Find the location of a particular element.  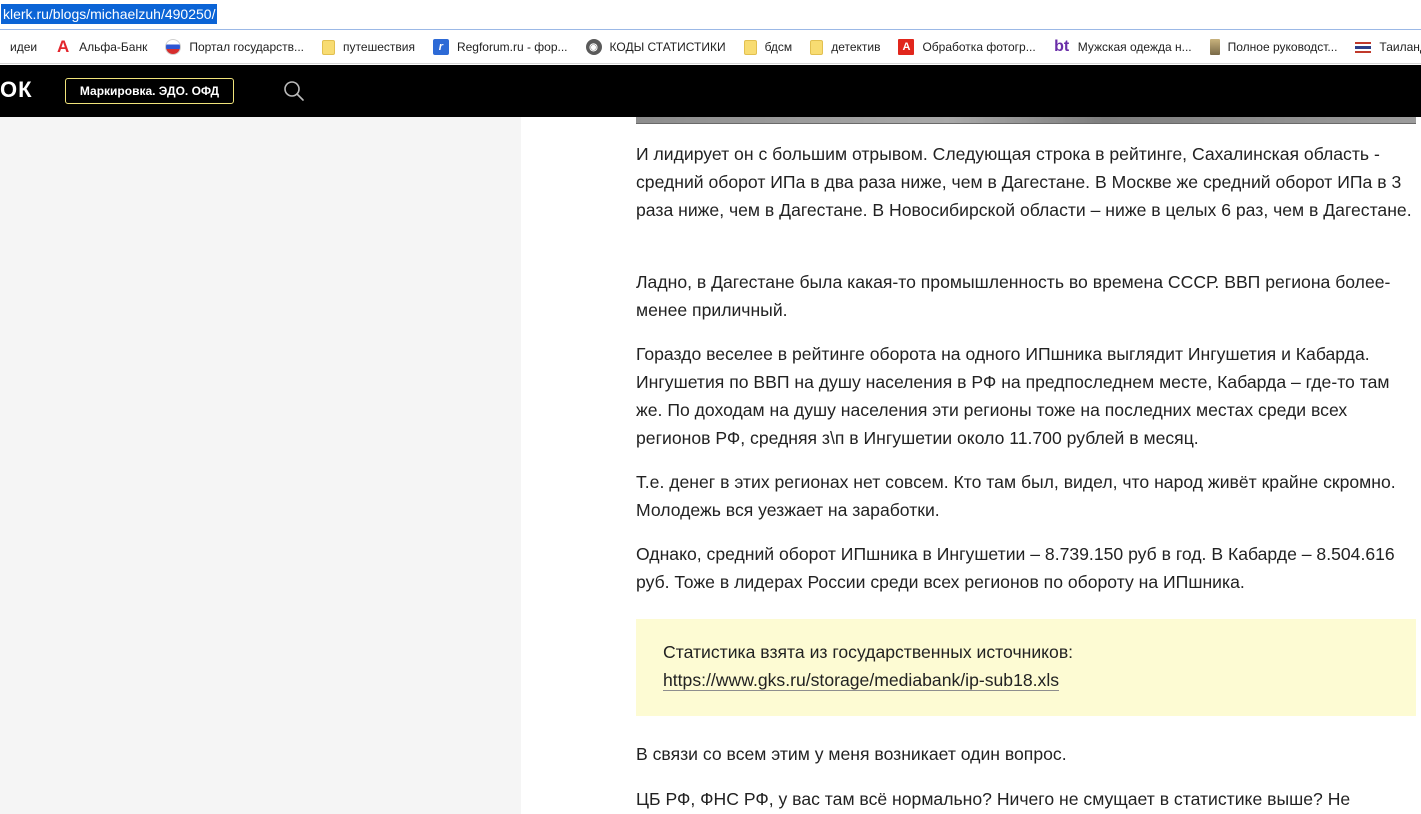

bookmark-thailand: Таиланд is located at coordinates (1388, 47).